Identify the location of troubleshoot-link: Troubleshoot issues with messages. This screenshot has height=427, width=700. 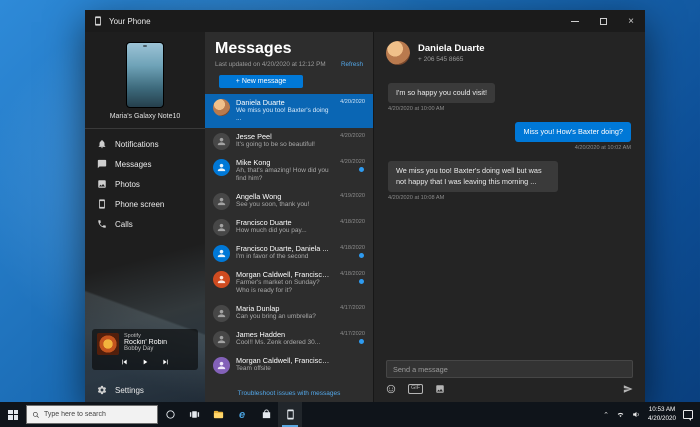
(289, 392).